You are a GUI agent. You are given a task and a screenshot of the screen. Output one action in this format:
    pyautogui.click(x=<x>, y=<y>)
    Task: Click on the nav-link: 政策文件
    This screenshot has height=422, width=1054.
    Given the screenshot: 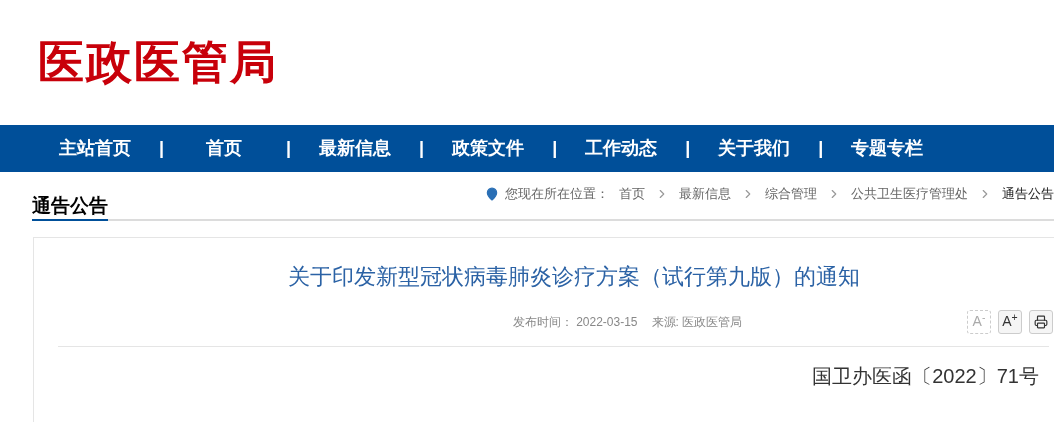 What is the action you would take?
    pyautogui.click(x=488, y=148)
    